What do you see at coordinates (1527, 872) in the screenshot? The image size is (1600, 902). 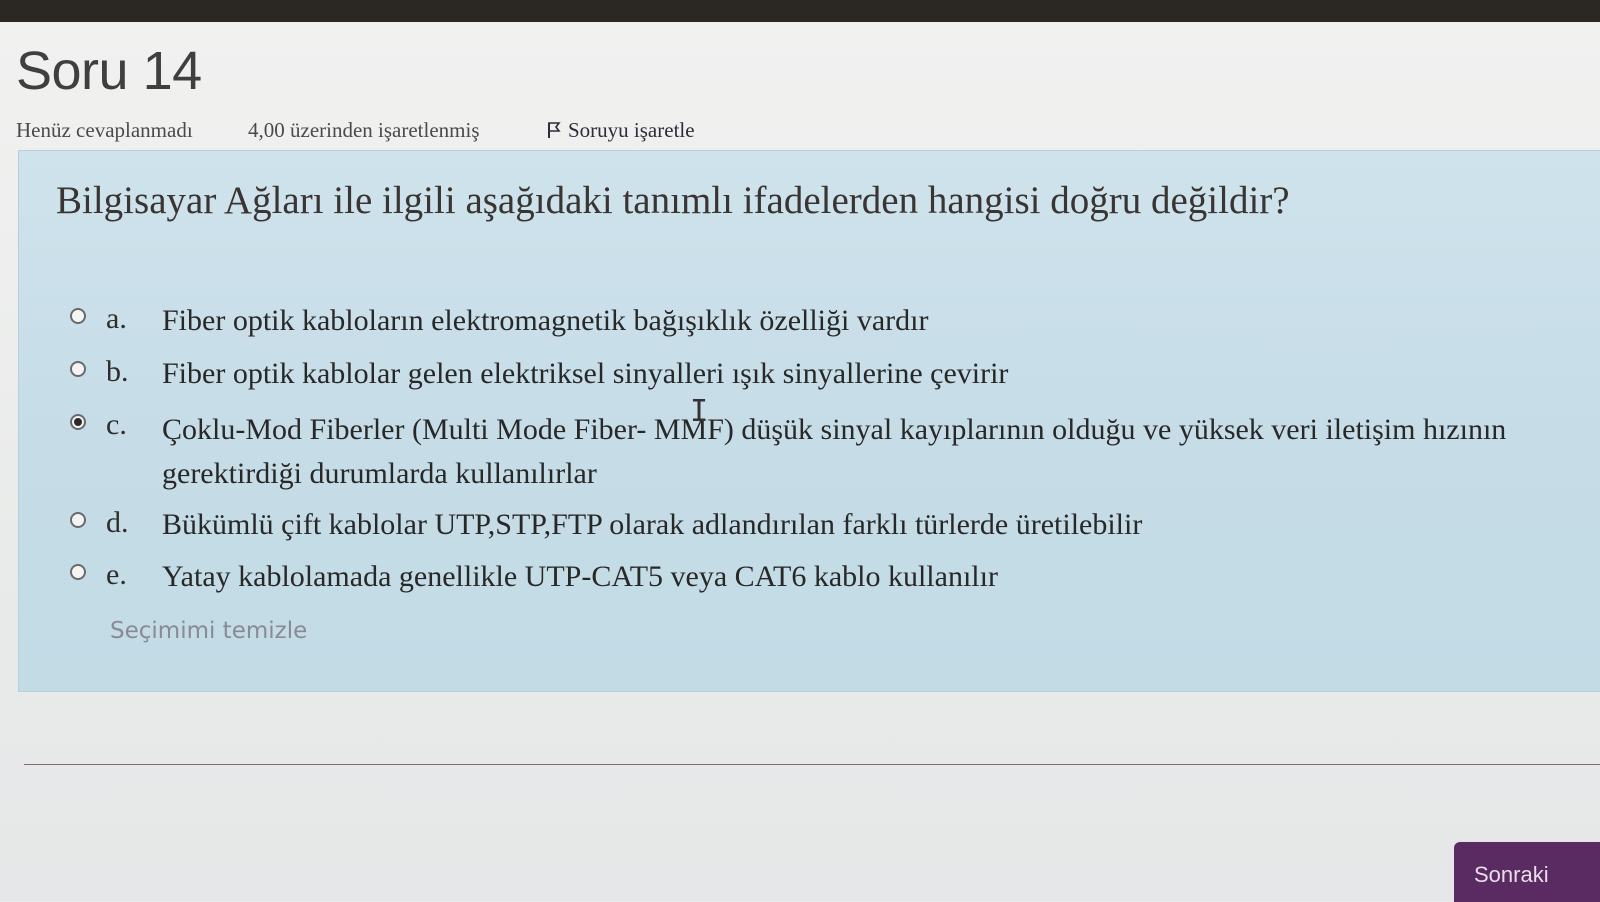 I see `next-page-button: Sonraki` at bounding box center [1527, 872].